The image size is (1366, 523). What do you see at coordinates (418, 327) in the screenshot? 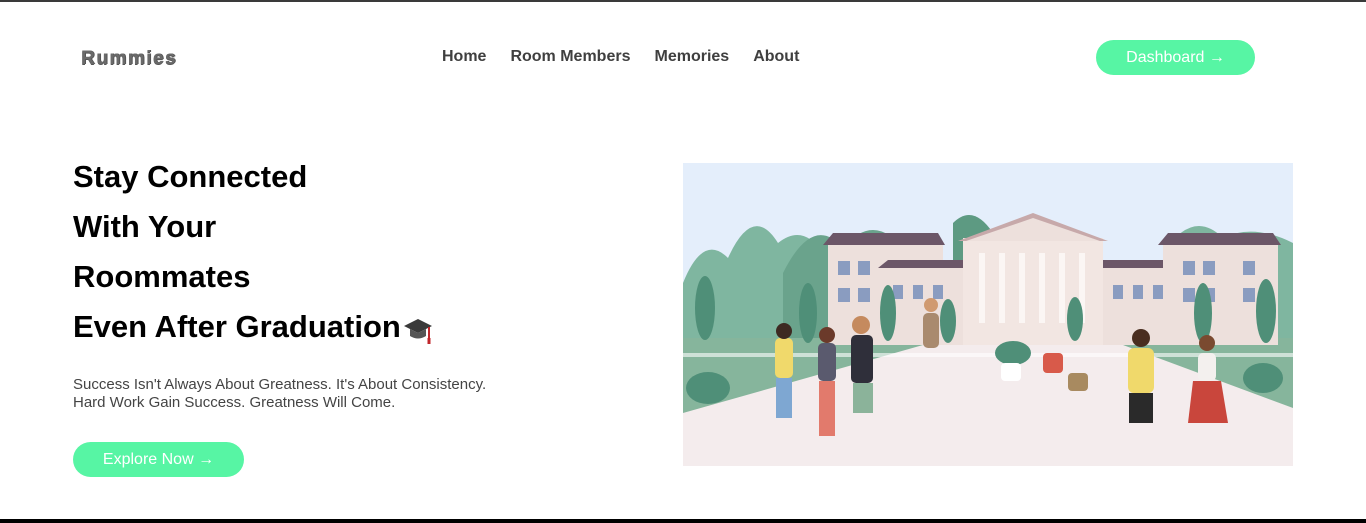
I see `graduation-cap-icon` at bounding box center [418, 327].